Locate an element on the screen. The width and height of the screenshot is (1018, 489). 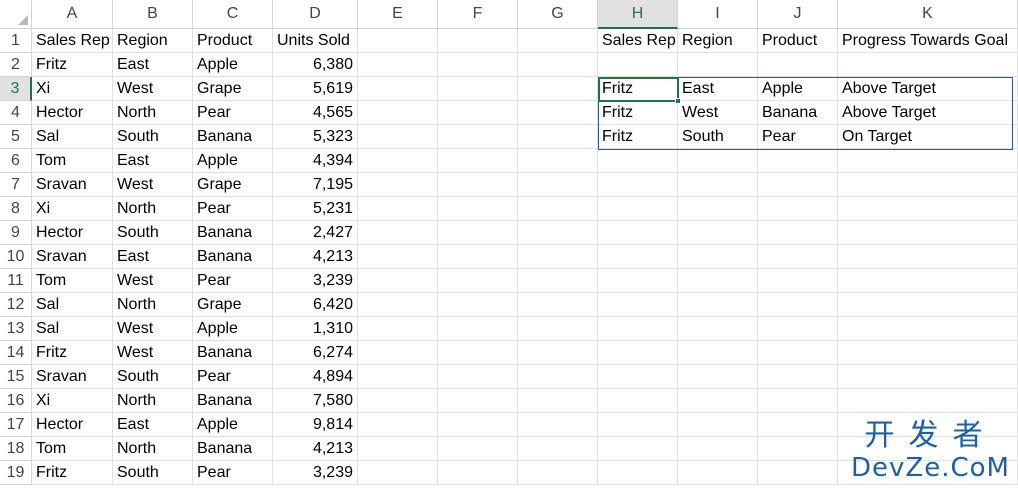
cell-f18 is located at coordinates (478, 449).